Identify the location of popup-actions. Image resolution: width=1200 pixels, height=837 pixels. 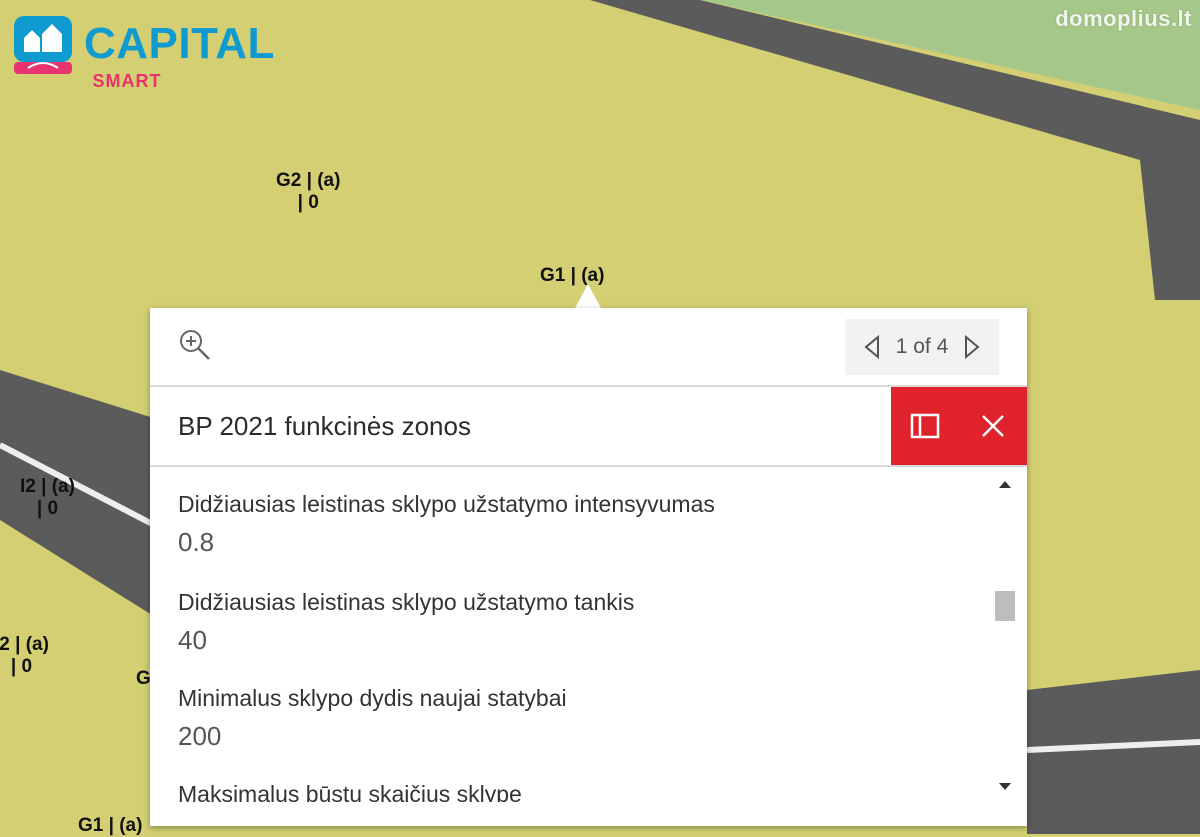
(959, 426).